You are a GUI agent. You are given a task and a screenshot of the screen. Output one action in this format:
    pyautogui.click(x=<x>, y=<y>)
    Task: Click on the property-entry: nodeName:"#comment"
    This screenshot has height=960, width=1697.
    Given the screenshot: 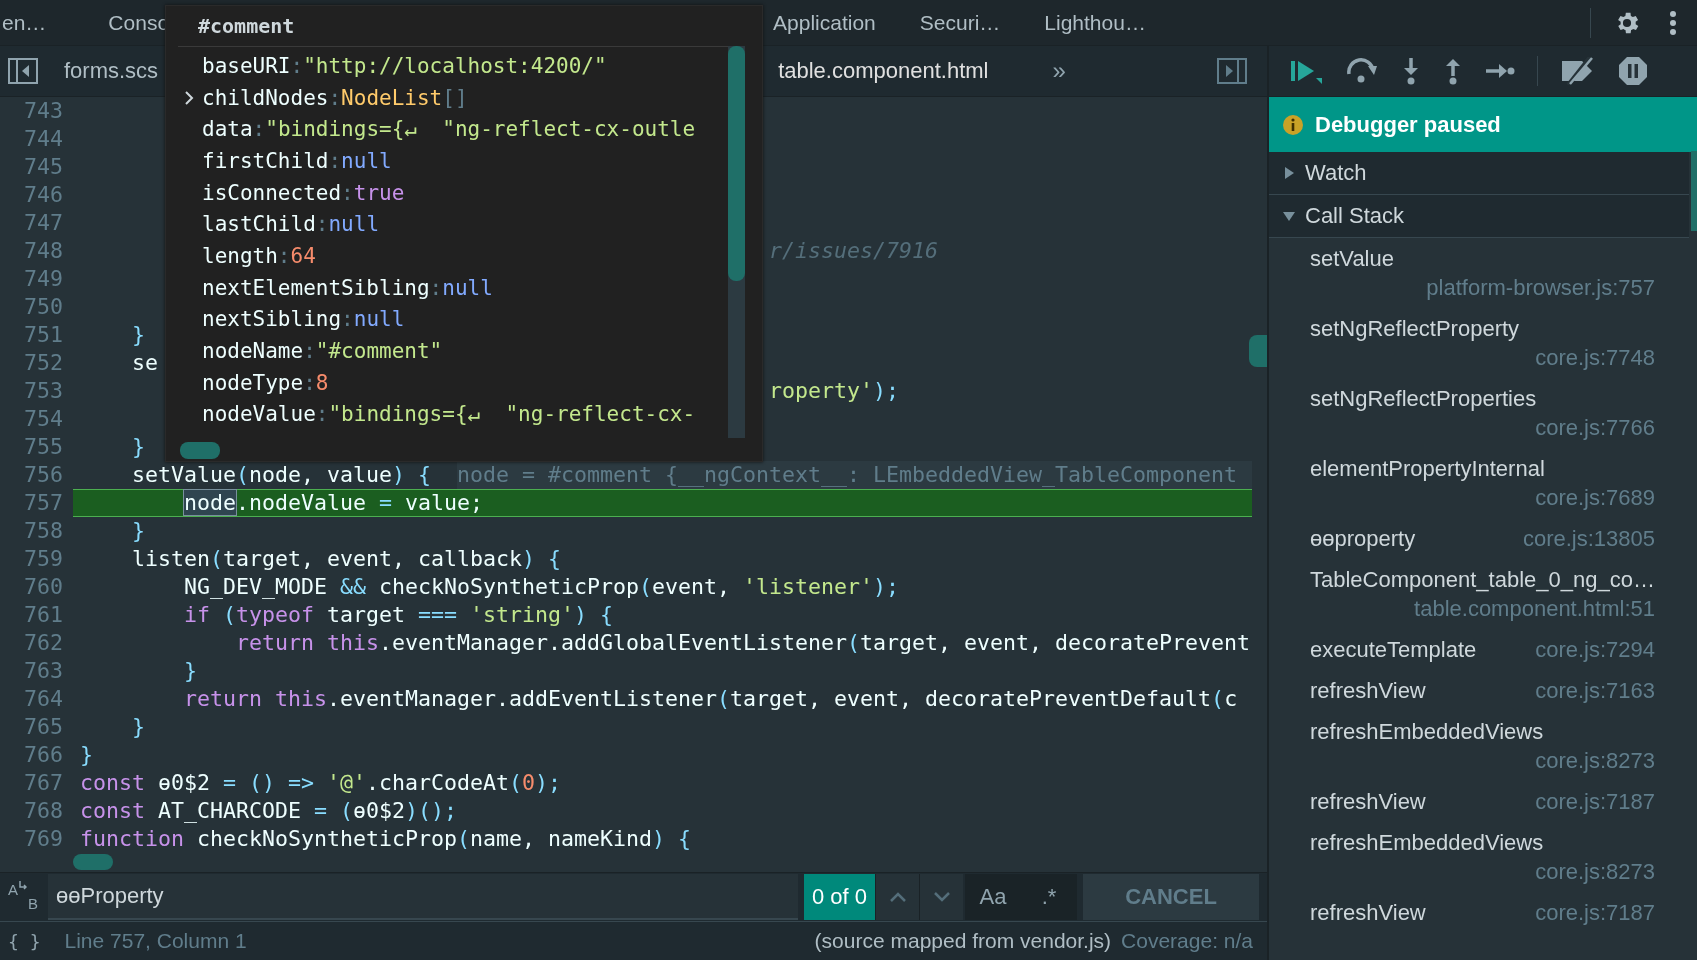 What is the action you would take?
    pyautogui.click(x=322, y=351)
    